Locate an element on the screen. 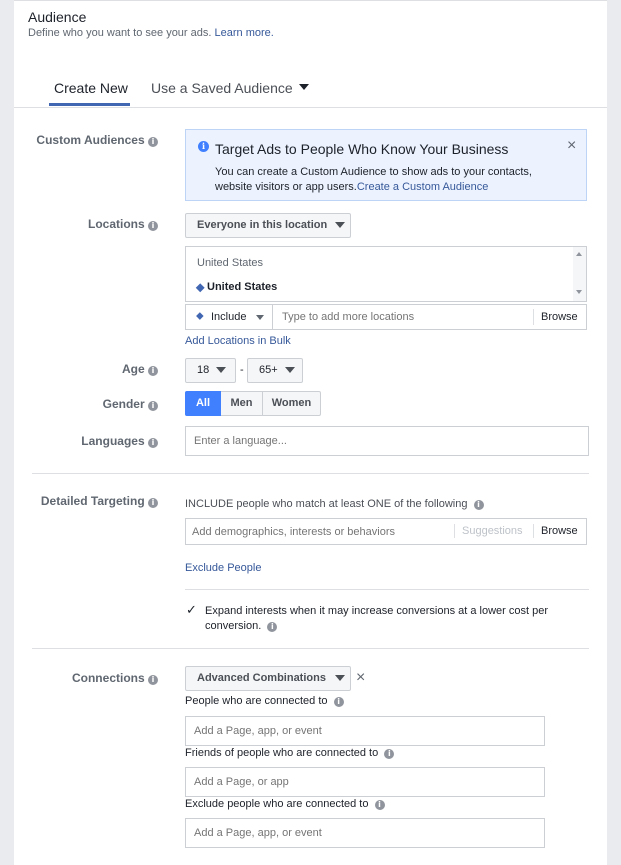  age-label-text: Age is located at coordinates (133, 369).